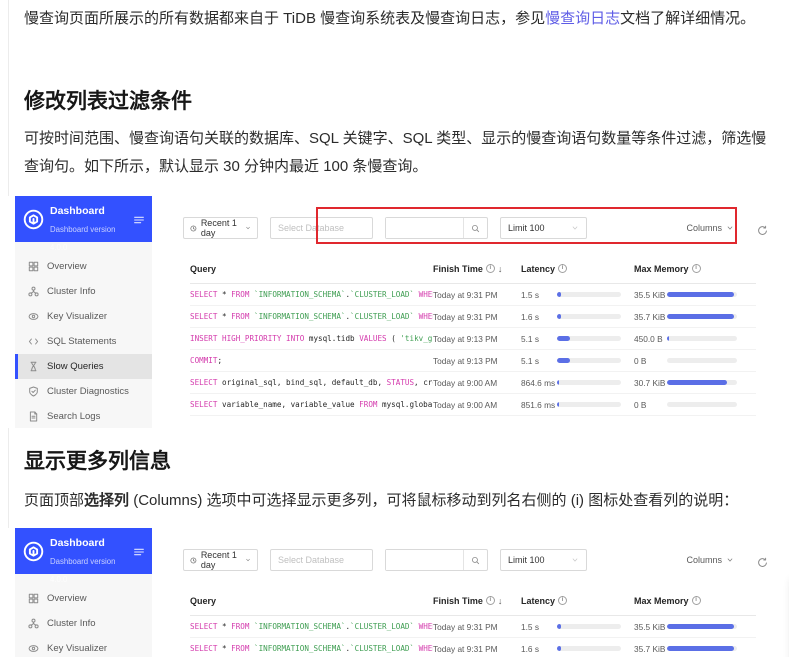  I want to click on query-row: COMMIT; Today at 9:13 PM 5.1 s0 B, so click(473, 361).